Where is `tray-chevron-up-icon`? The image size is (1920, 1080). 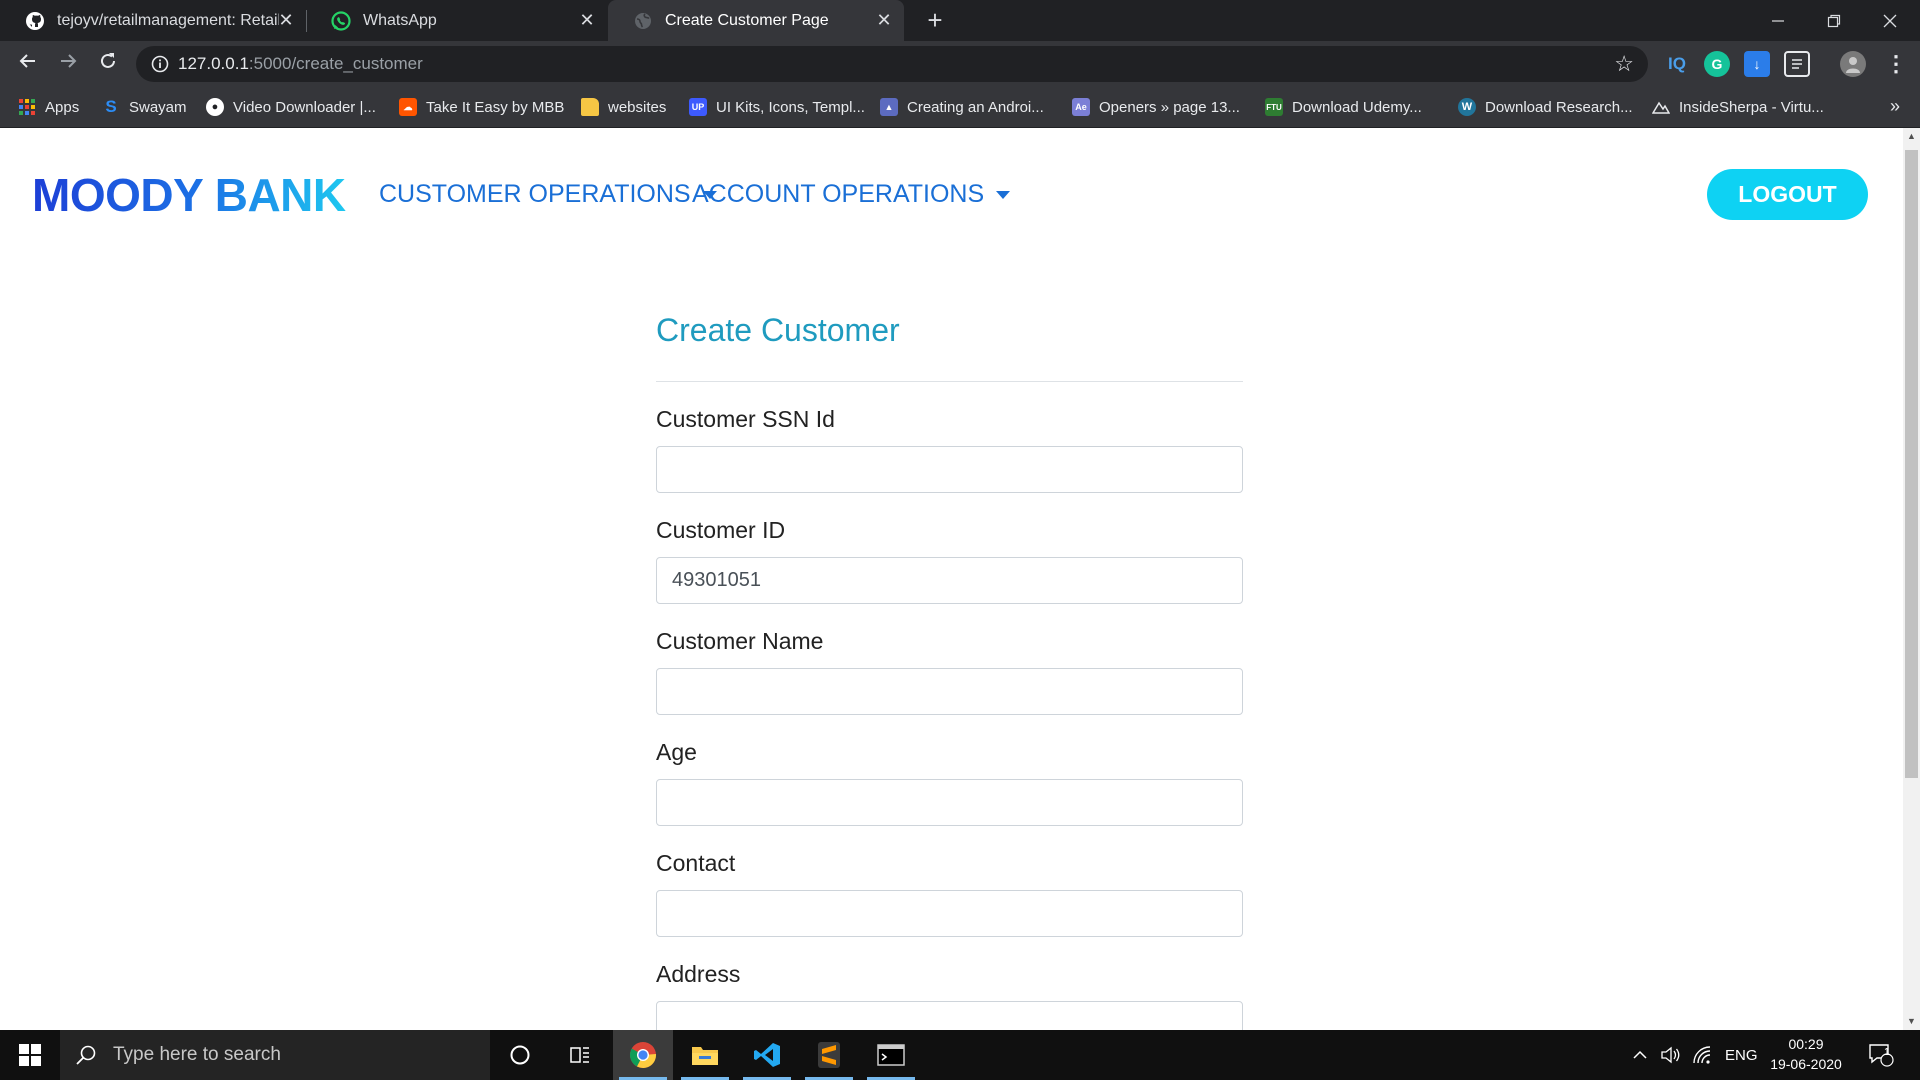 tray-chevron-up-icon is located at coordinates (1640, 1055).